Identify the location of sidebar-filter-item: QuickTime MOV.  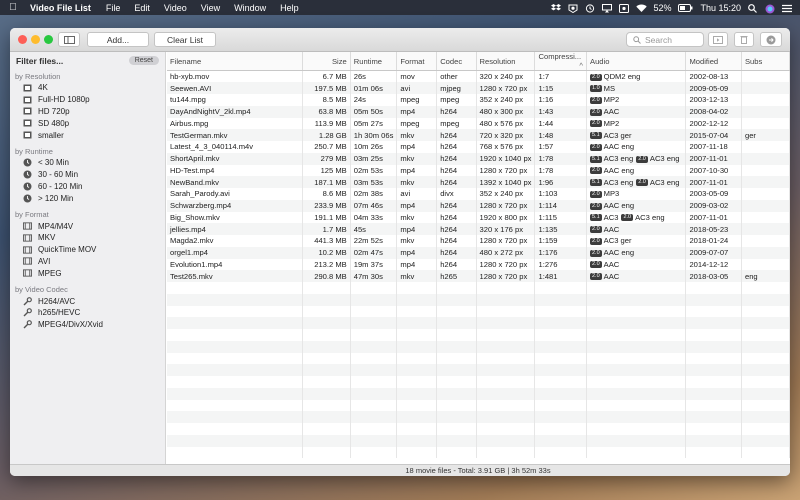
(87, 250).